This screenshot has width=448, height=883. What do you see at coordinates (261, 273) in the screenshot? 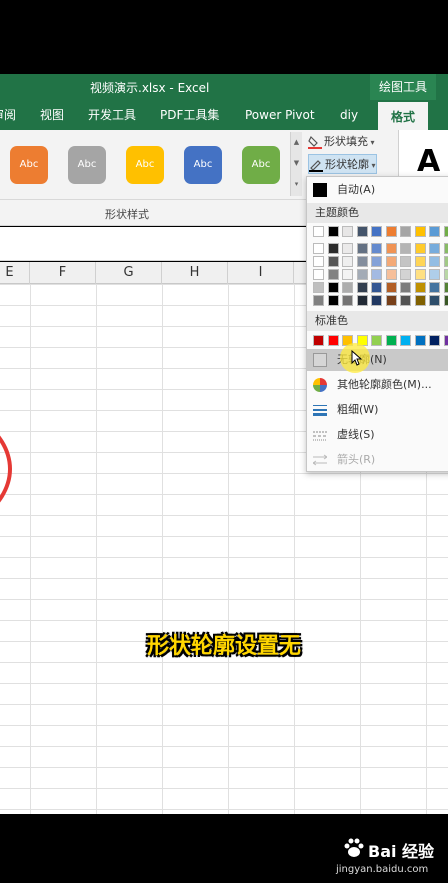
I see `column-header-i: I` at bounding box center [261, 273].